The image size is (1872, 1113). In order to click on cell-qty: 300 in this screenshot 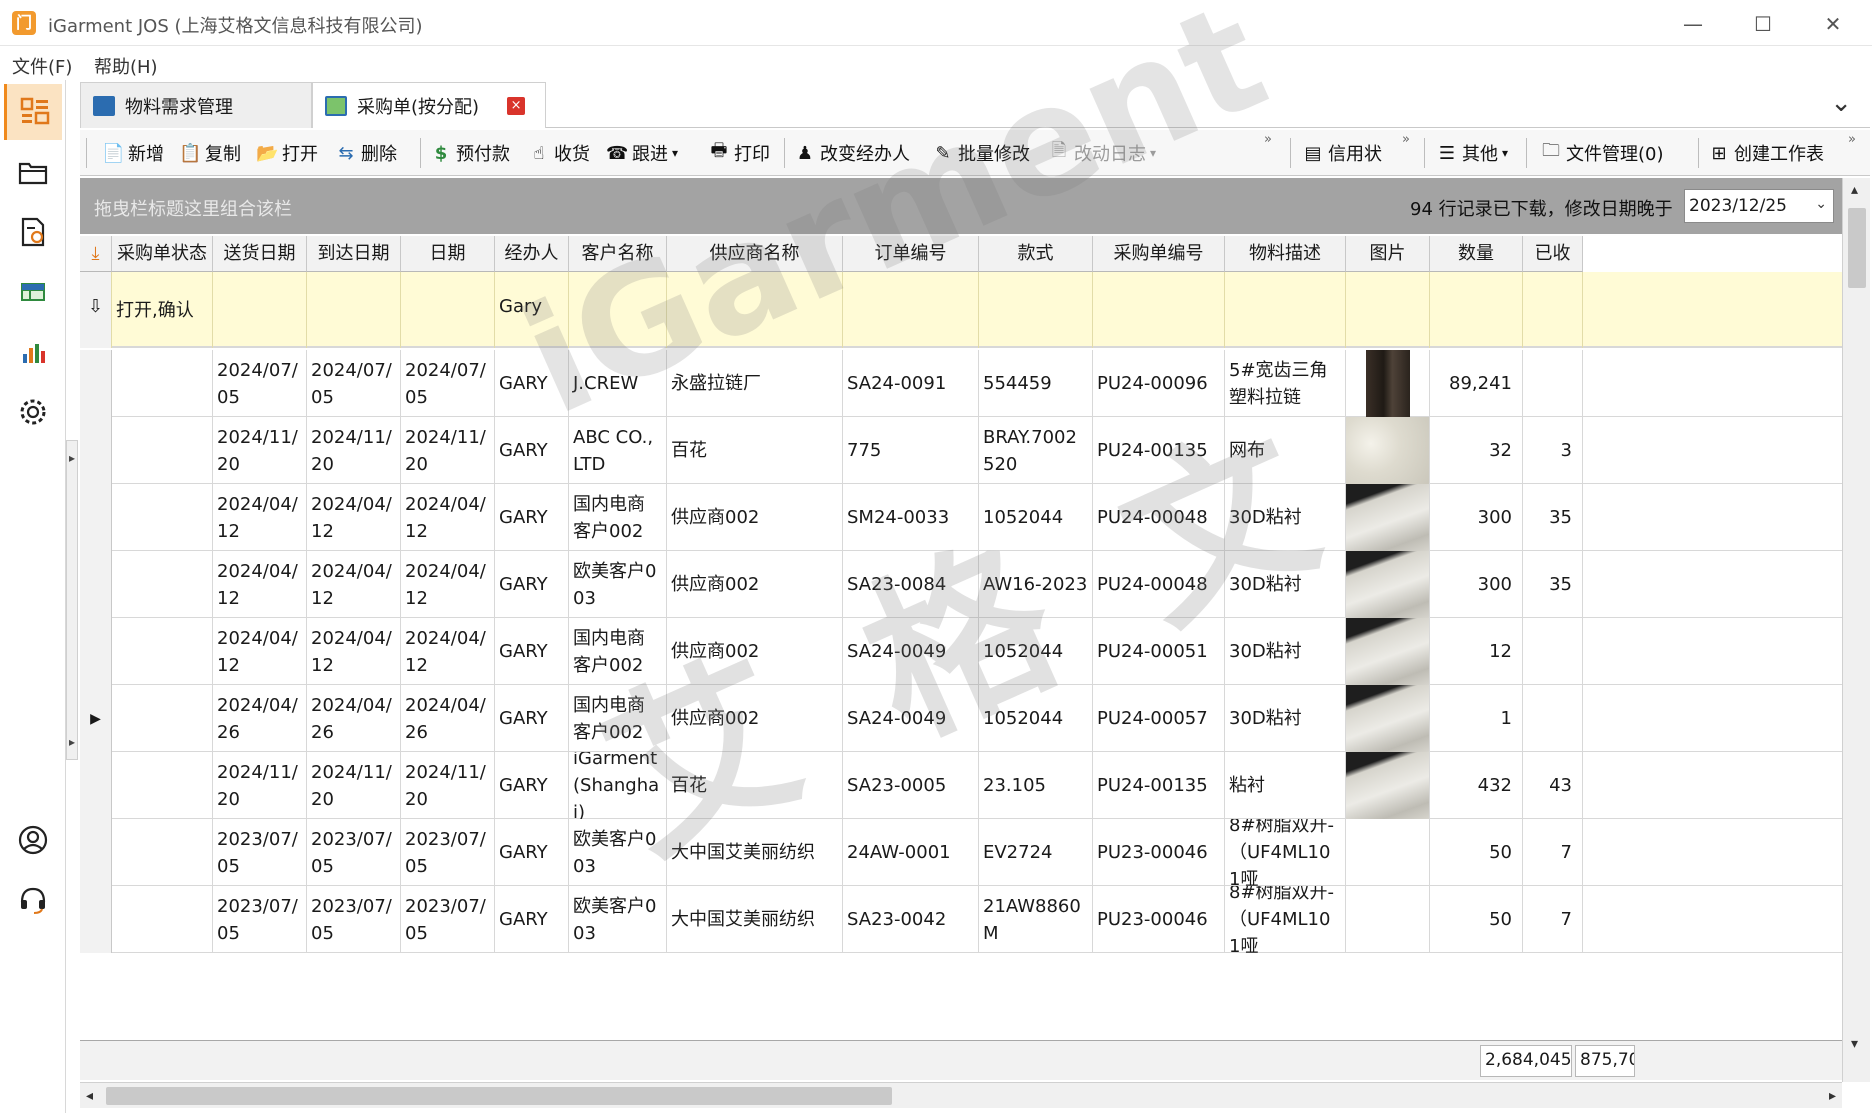, I will do `click(1476, 584)`.